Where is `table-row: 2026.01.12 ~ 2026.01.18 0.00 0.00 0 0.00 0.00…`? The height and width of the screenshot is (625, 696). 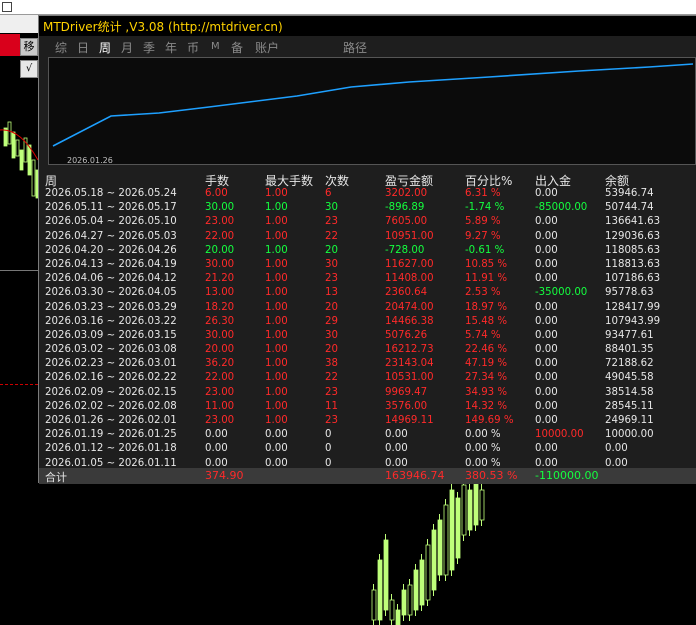
table-row: 2026.01.12 ~ 2026.01.18 0.00 0.00 0 0.00 0.00… is located at coordinates (369, 450).